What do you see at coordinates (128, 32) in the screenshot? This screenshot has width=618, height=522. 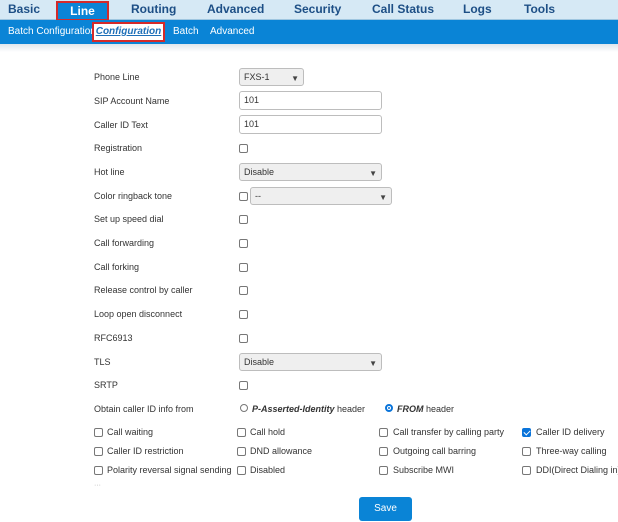 I see `subnav-configuration: Configuration` at bounding box center [128, 32].